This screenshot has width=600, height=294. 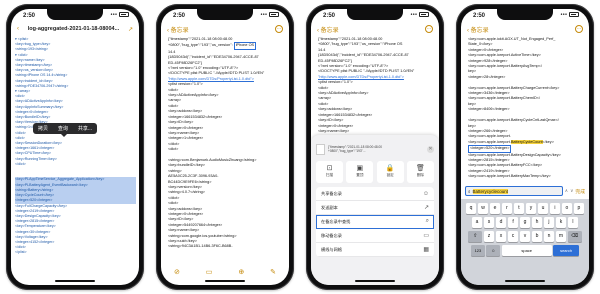 I want to click on key-i: i, so click(x=555, y=208).